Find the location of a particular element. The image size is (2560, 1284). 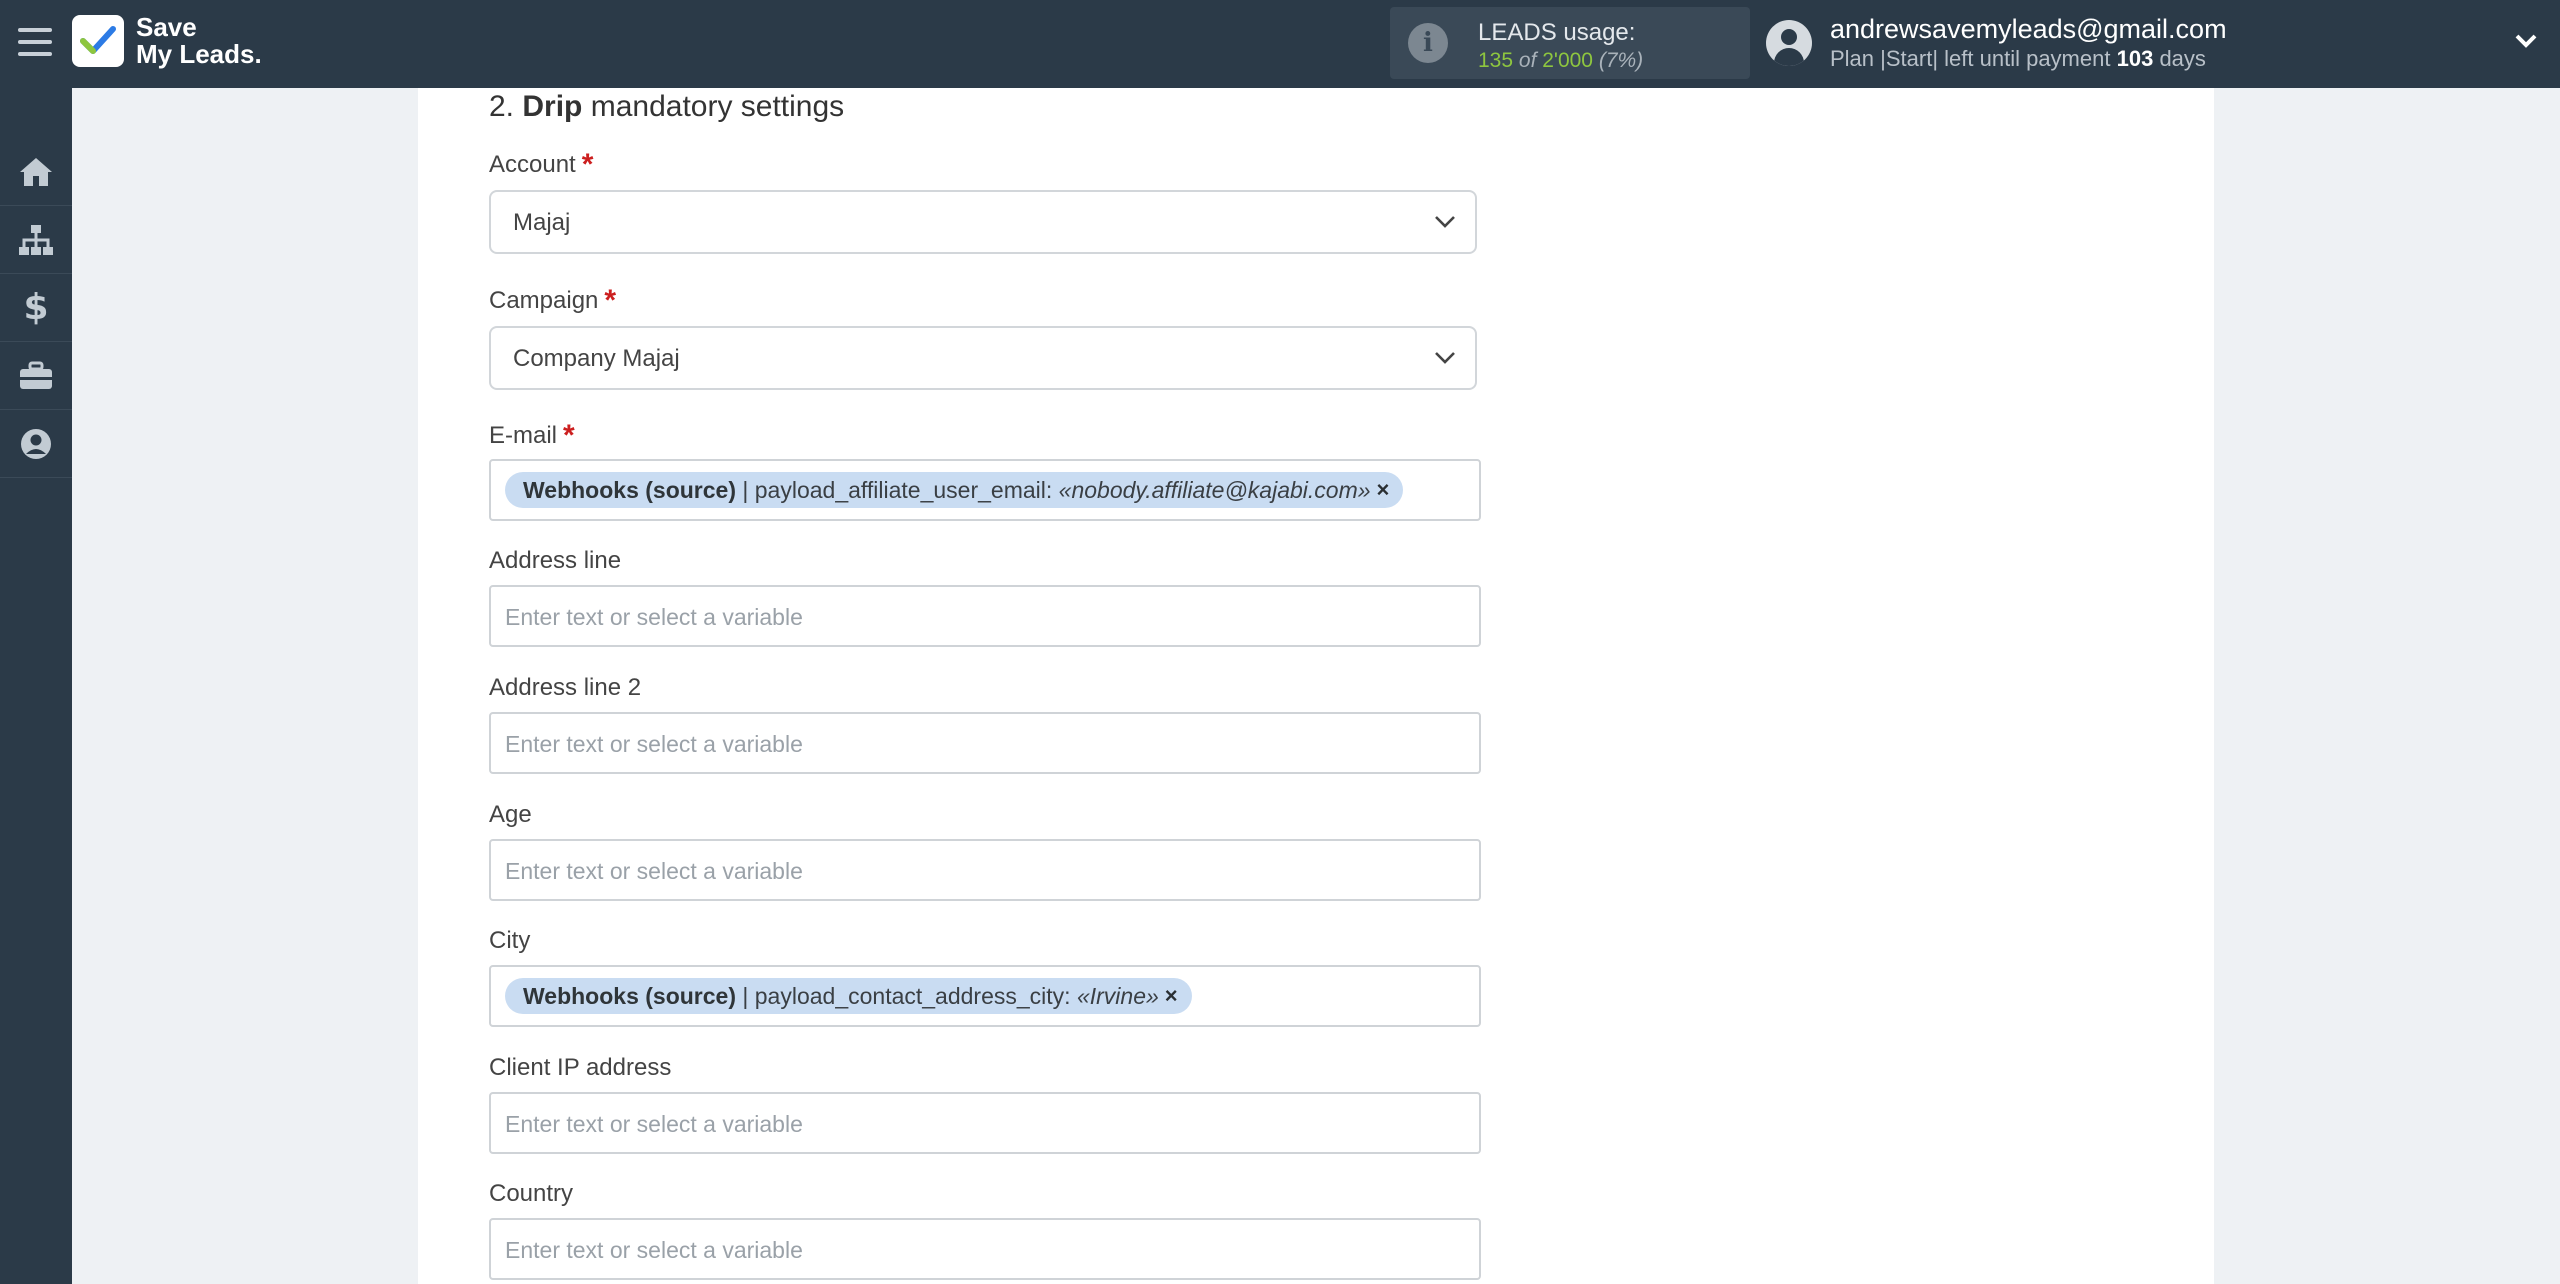

menu-icon is located at coordinates (35, 43).